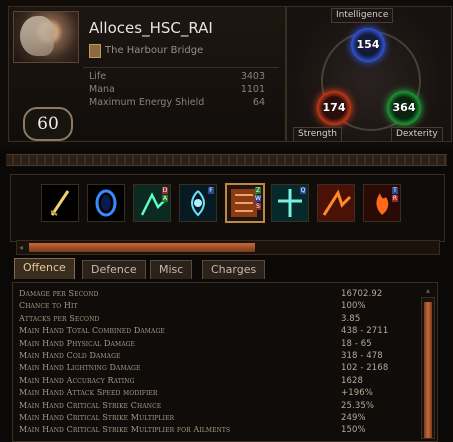  Describe the element at coordinates (177, 76) in the screenshot. I see `stat-life: Life 3403` at that location.